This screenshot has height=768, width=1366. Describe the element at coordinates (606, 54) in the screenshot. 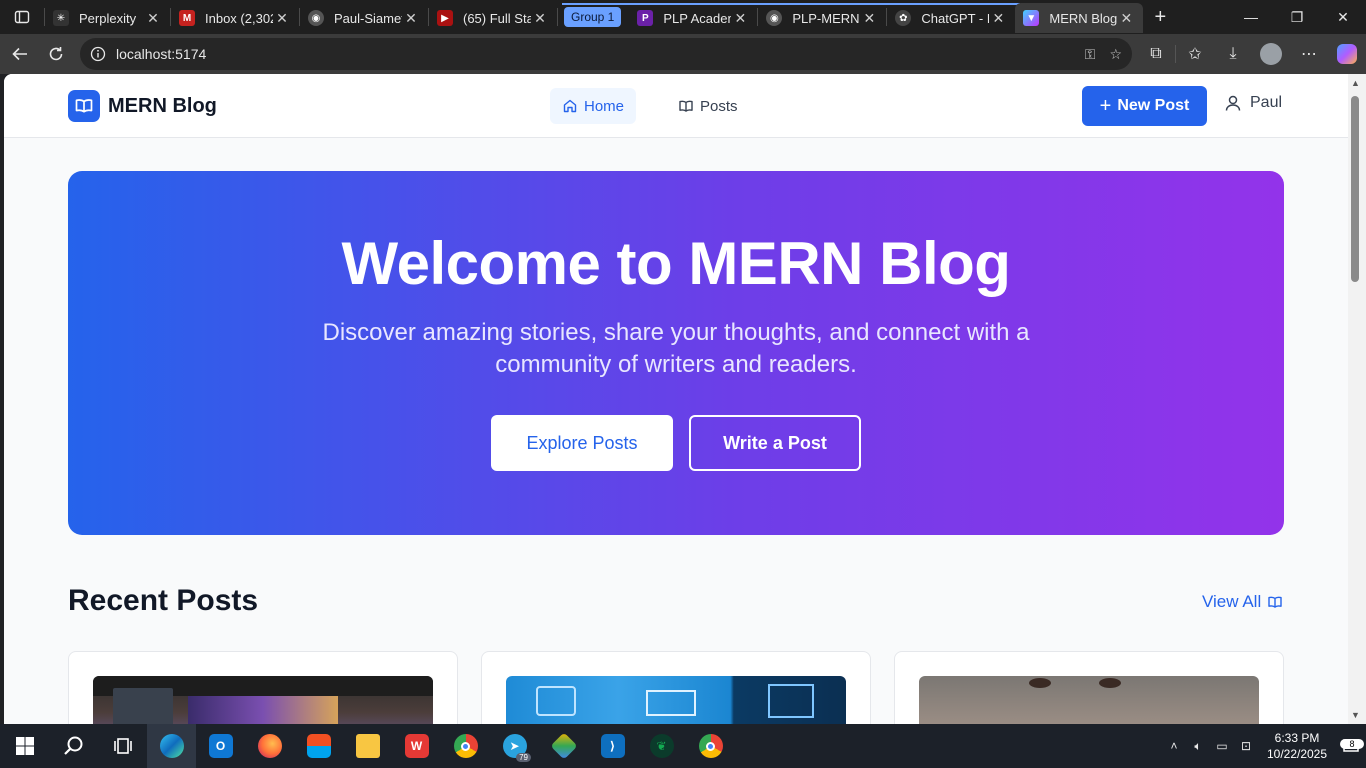

I see `address-bar: localhost:5174 ⚿ ☆` at that location.